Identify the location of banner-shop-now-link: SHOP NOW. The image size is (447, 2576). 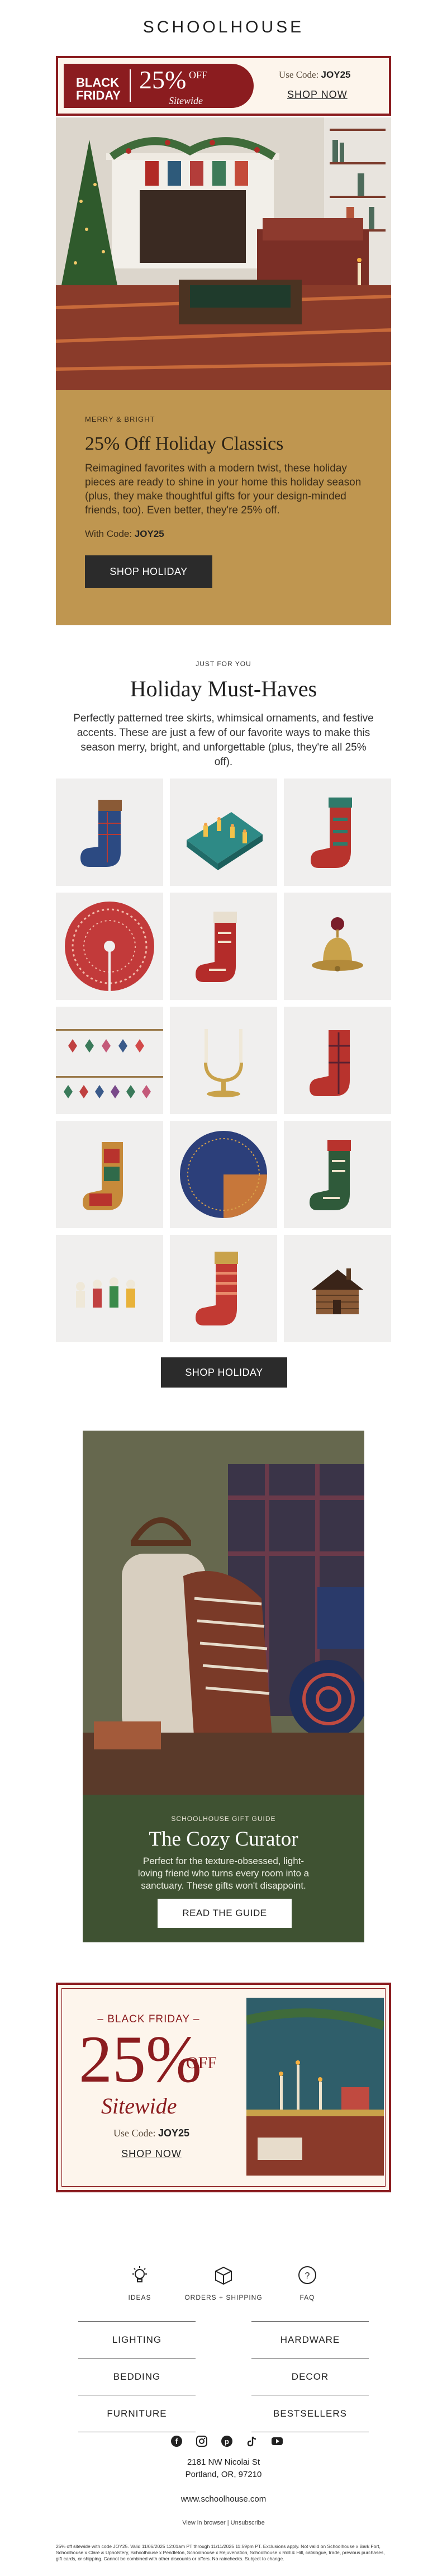
(317, 95).